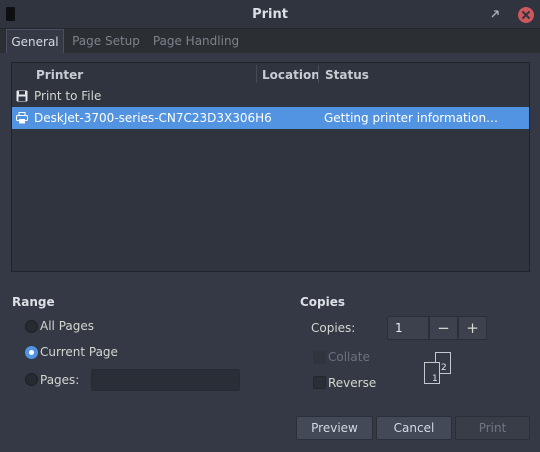 The width and height of the screenshot is (540, 452). I want to click on window-title: Print, so click(270, 14).